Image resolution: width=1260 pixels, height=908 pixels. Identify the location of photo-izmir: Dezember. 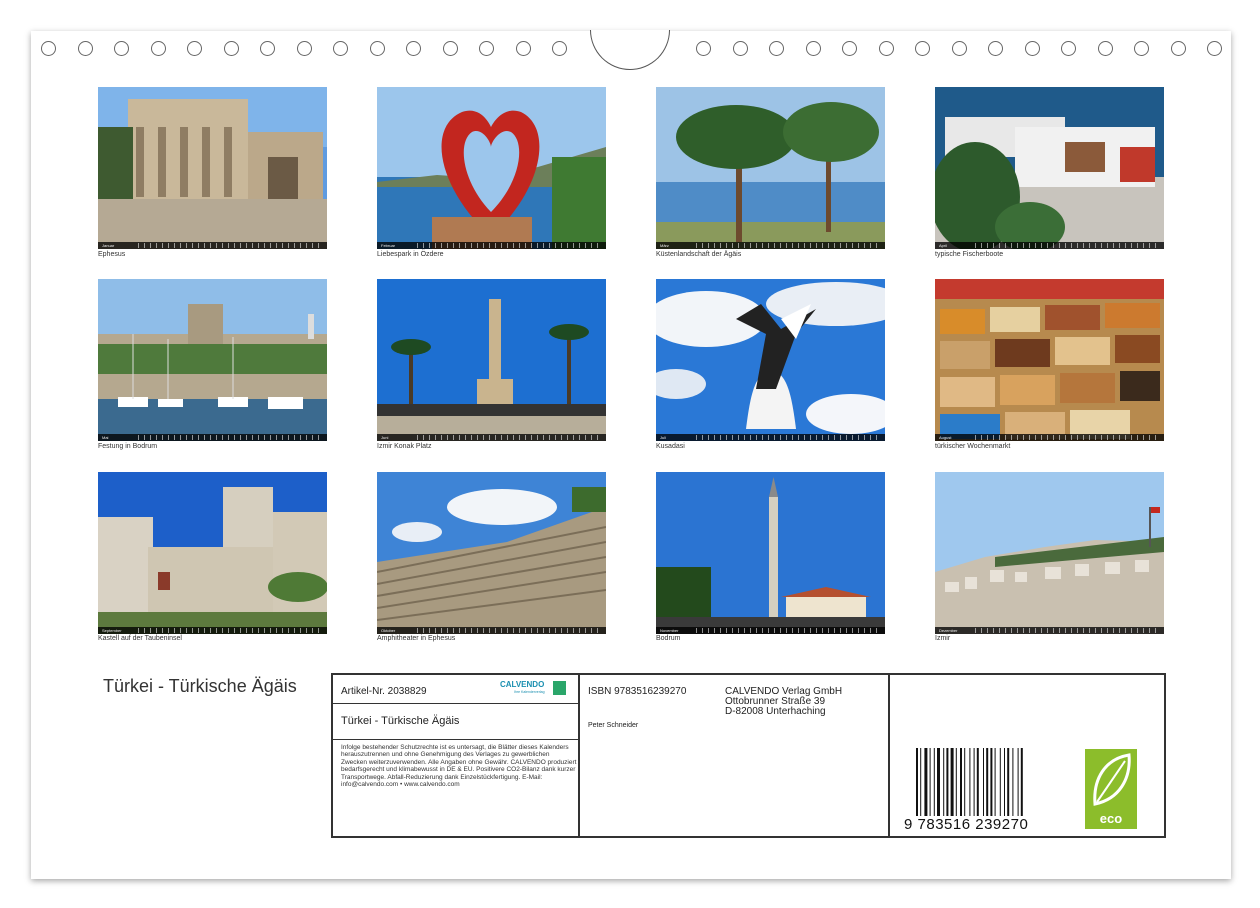
(1049, 553).